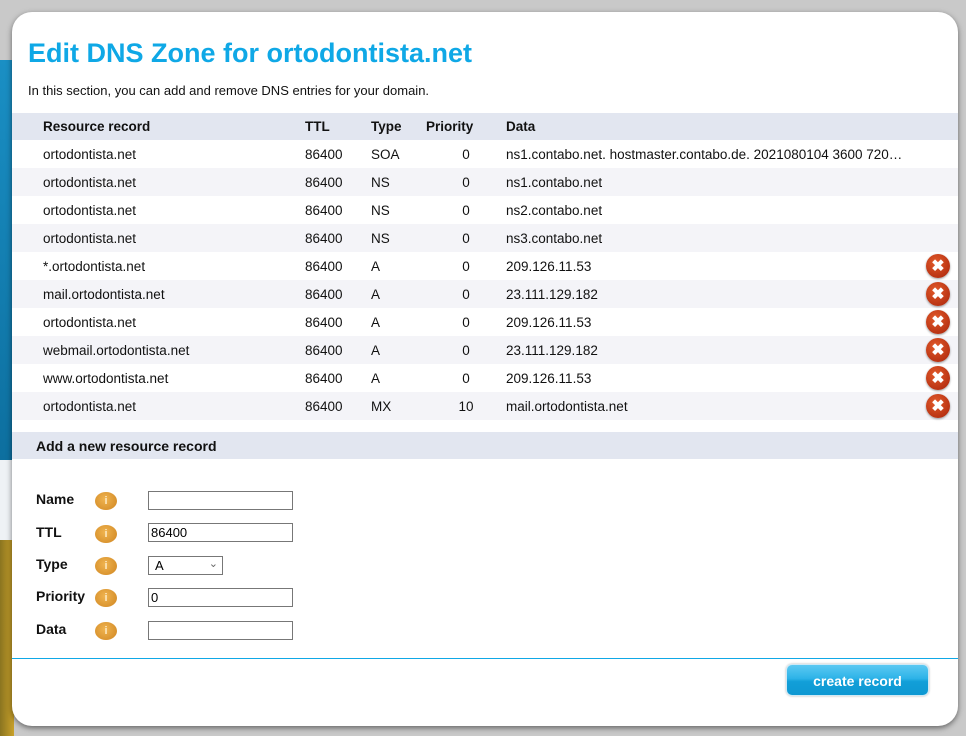 This screenshot has width=966, height=736. I want to click on ttl-label: TTL, so click(49, 532).